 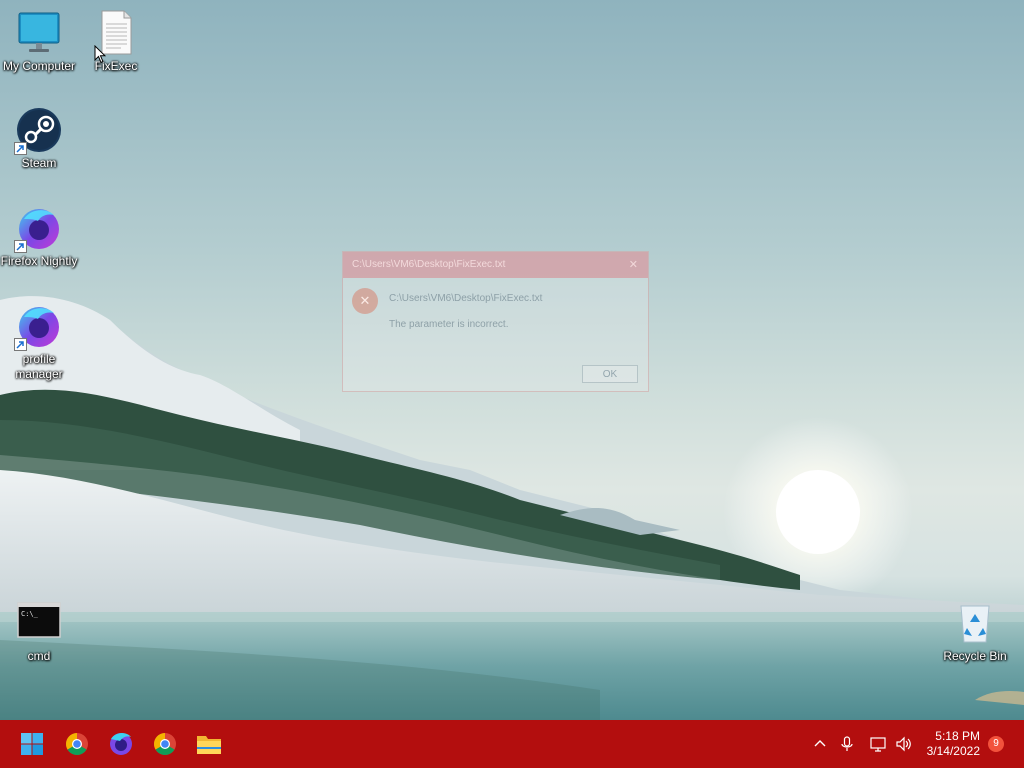 What do you see at coordinates (116, 42) in the screenshot?
I see `desktop-icon-fixexec: FixExec` at bounding box center [116, 42].